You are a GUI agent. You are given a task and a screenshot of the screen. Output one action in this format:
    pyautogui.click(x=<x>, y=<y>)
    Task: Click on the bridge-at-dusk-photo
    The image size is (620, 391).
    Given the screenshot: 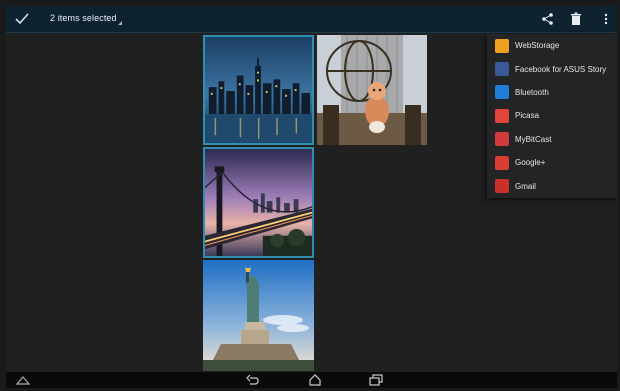 What is the action you would take?
    pyautogui.click(x=258, y=202)
    